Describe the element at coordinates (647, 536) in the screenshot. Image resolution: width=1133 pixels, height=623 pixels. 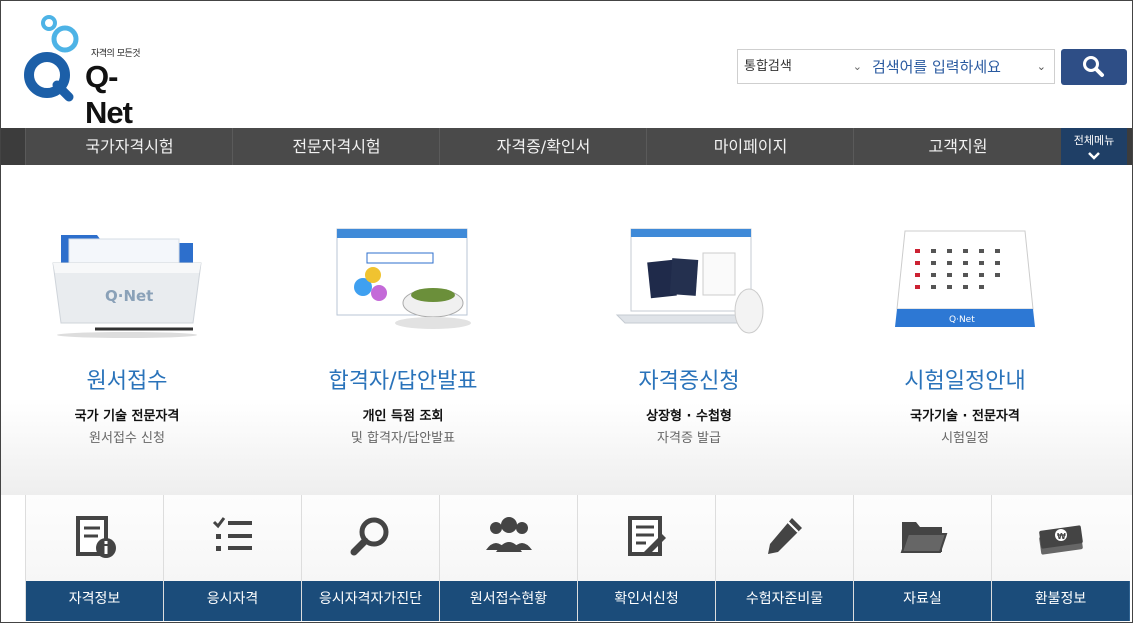
I see `document-edit-icon` at that location.